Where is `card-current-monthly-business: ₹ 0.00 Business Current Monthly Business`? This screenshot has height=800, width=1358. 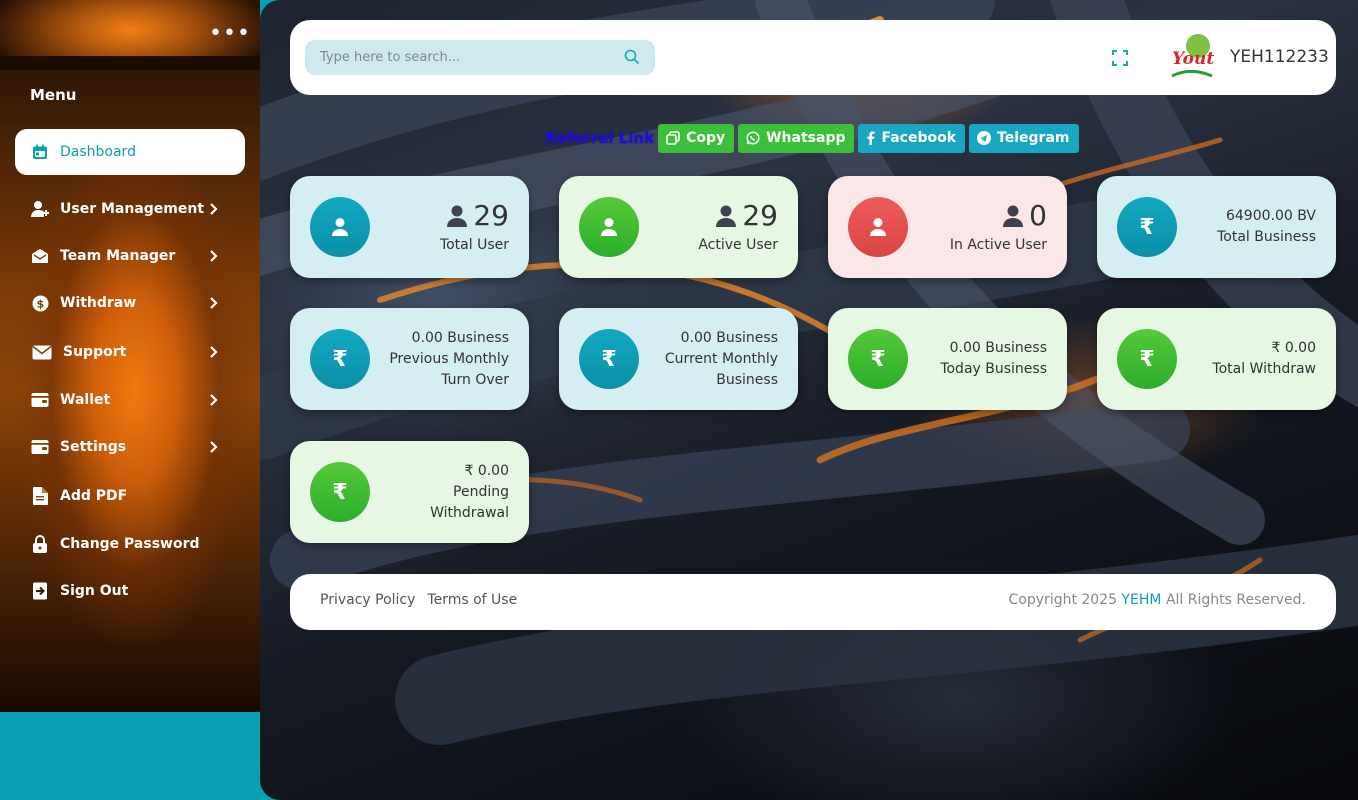 card-current-monthly-business: ₹ 0.00 Business Current Monthly Business is located at coordinates (678, 359).